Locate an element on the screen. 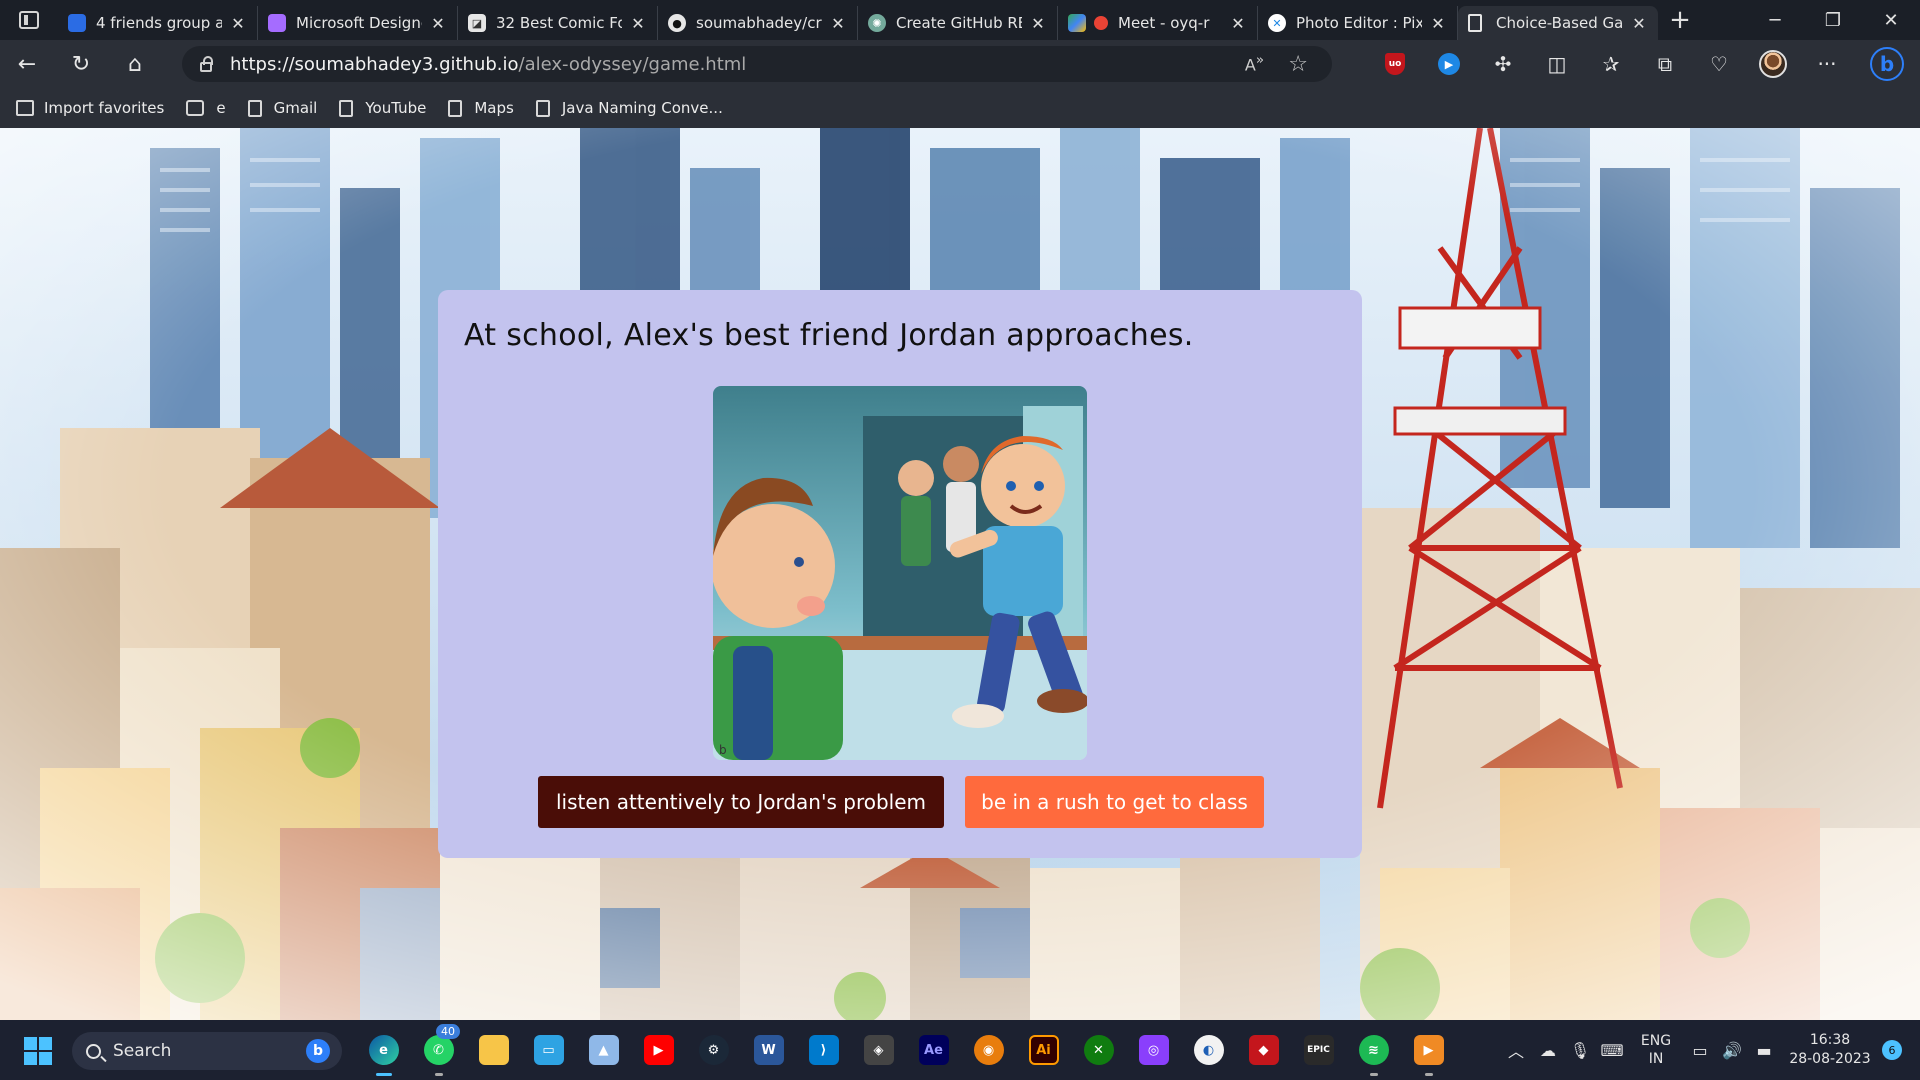  restore-button: ❐ is located at coordinates (1833, 20).